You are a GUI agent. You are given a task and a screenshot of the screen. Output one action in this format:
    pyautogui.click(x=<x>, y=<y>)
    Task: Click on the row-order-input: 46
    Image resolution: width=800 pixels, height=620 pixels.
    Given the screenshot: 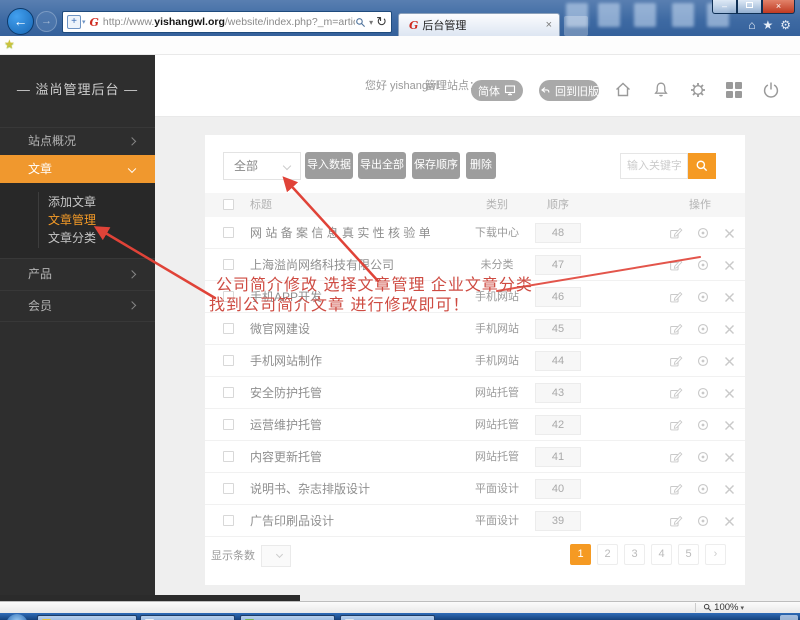 What is the action you would take?
    pyautogui.click(x=558, y=297)
    